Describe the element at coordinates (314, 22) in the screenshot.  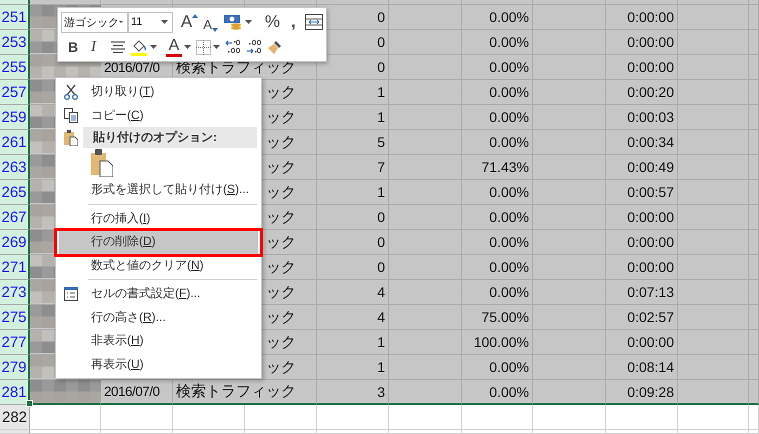
I see `wrap-text-icon` at that location.